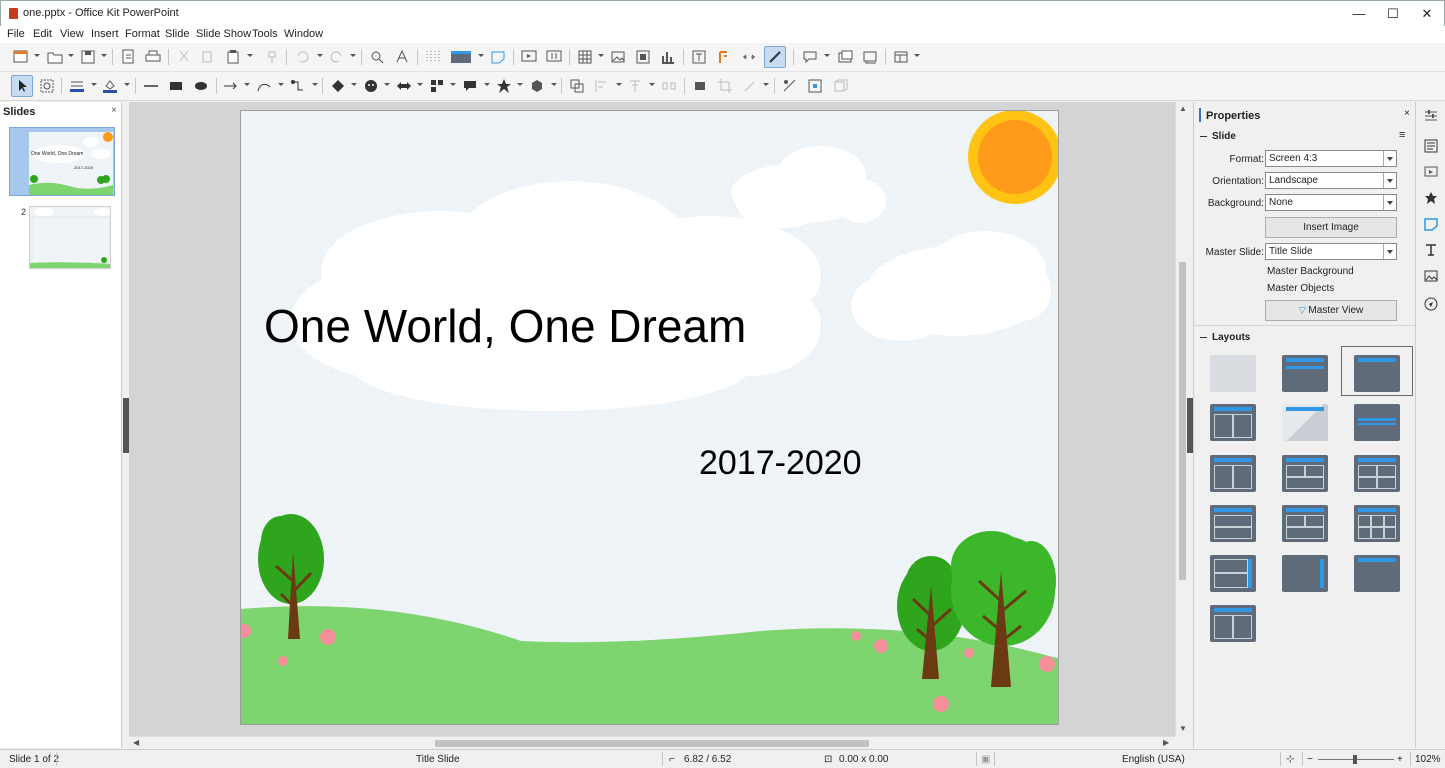  I want to click on chart-icon, so click(668, 57).